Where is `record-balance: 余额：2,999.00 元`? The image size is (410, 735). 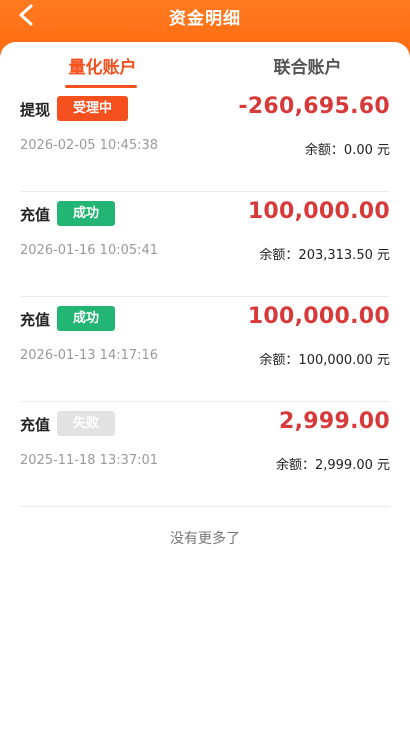 record-balance: 余额：2,999.00 元 is located at coordinates (332, 465).